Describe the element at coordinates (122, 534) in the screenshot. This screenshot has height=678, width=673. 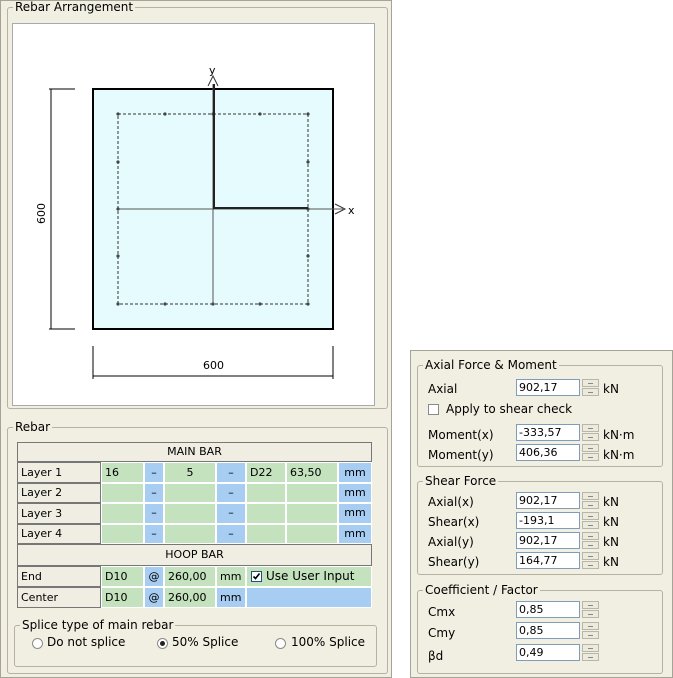
I see `layer-4-count` at that location.